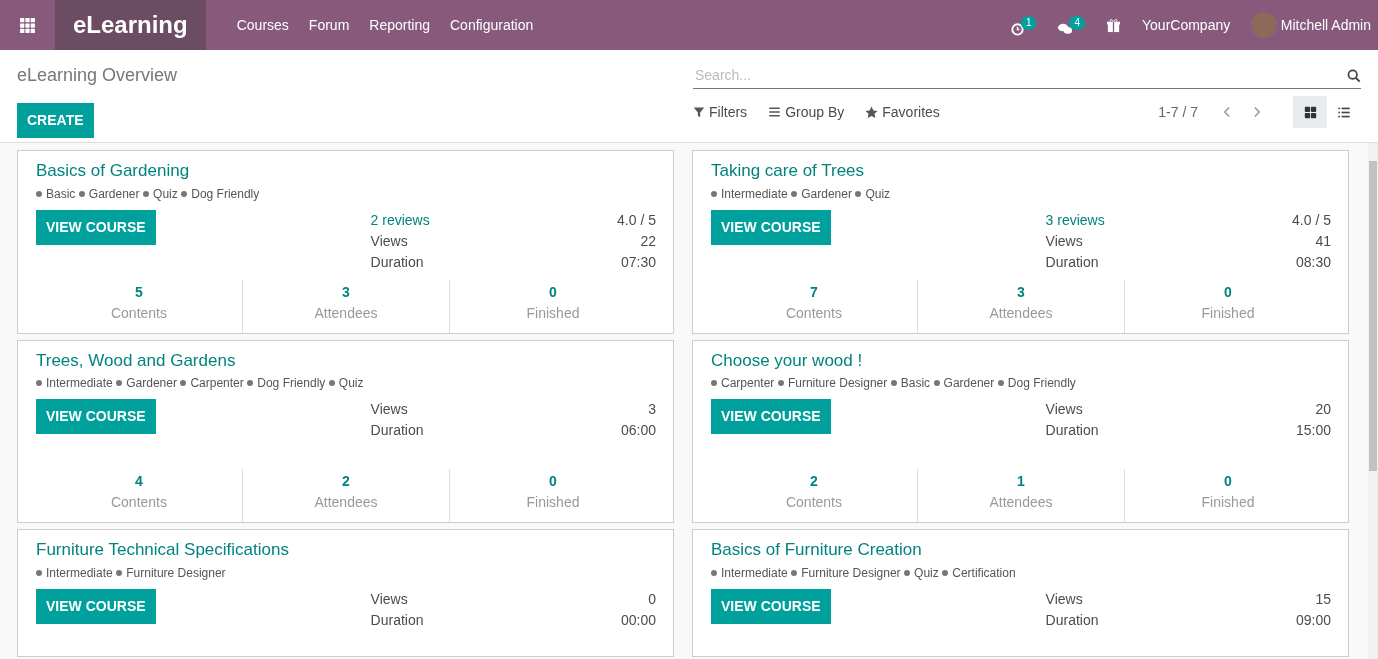  Describe the element at coordinates (27, 25) in the screenshot. I see `grid-icon` at that location.